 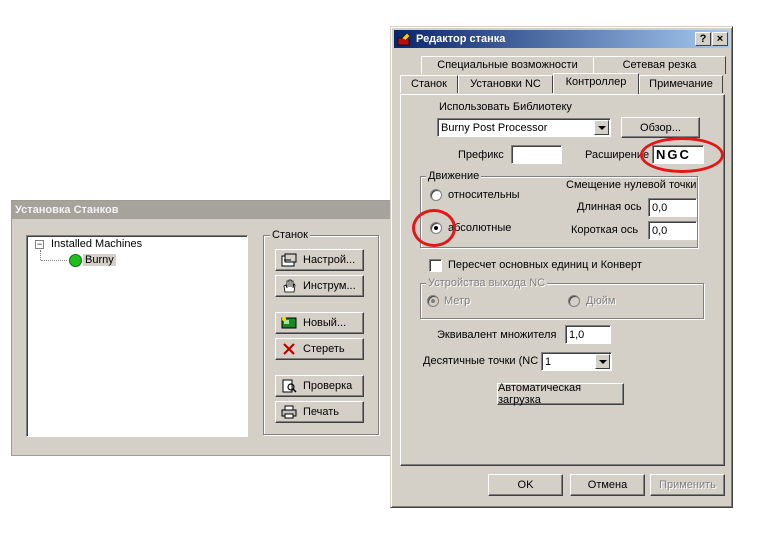 What do you see at coordinates (454, 176) in the screenshot?
I see `movement-group-label: Движение` at bounding box center [454, 176].